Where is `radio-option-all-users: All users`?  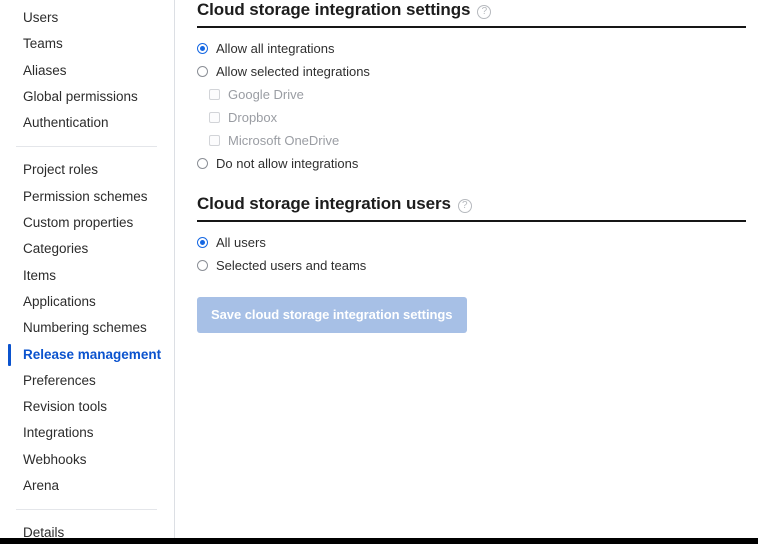
radio-option-all-users: All users is located at coordinates (474, 242).